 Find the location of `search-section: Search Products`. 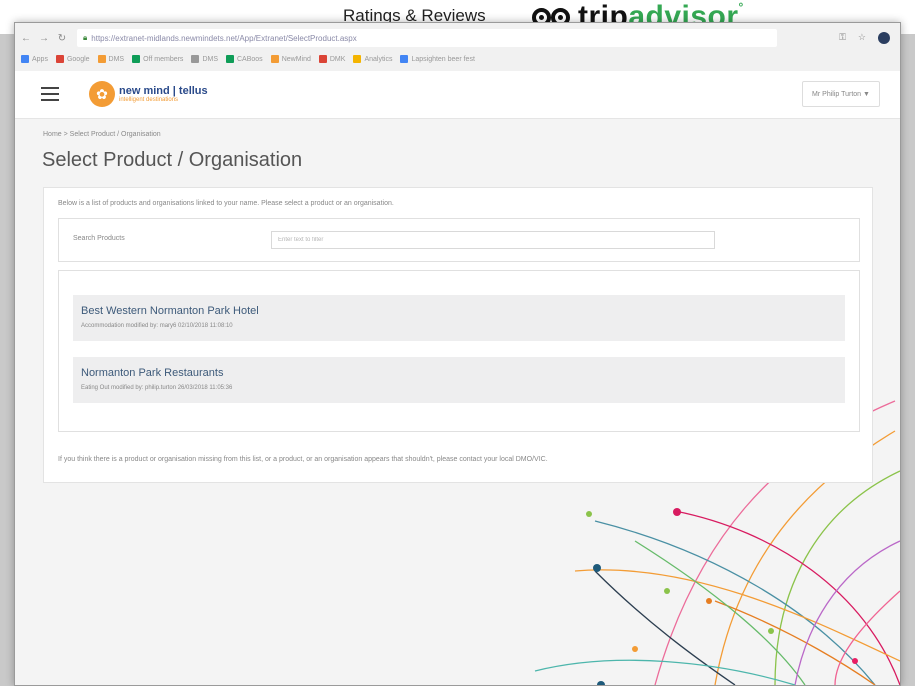

search-section: Search Products is located at coordinates (459, 240).